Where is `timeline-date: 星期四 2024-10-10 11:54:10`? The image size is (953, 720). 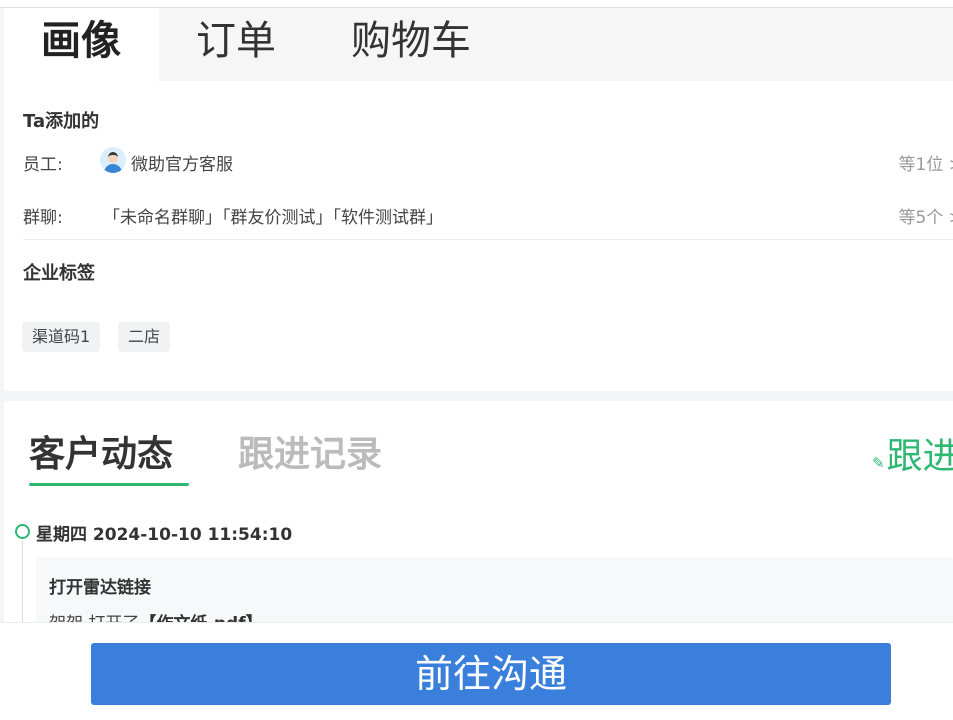
timeline-date: 星期四 2024-10-10 11:54:10 is located at coordinates (164, 535).